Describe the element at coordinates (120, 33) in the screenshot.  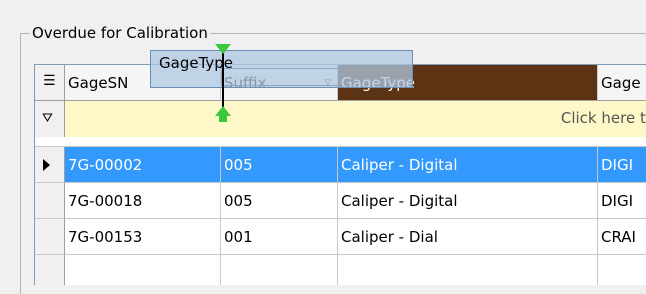
I see `groupbox-title: Overdue for Calibration` at that location.